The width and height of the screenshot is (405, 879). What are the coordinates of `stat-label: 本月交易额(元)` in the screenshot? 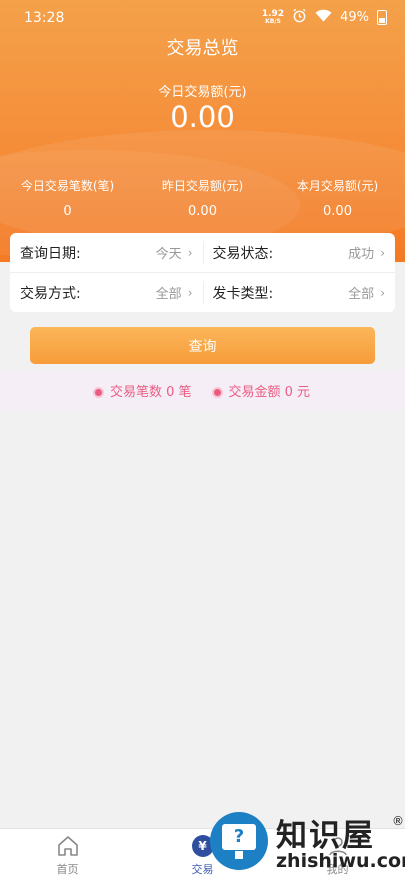 It's located at (337, 186).